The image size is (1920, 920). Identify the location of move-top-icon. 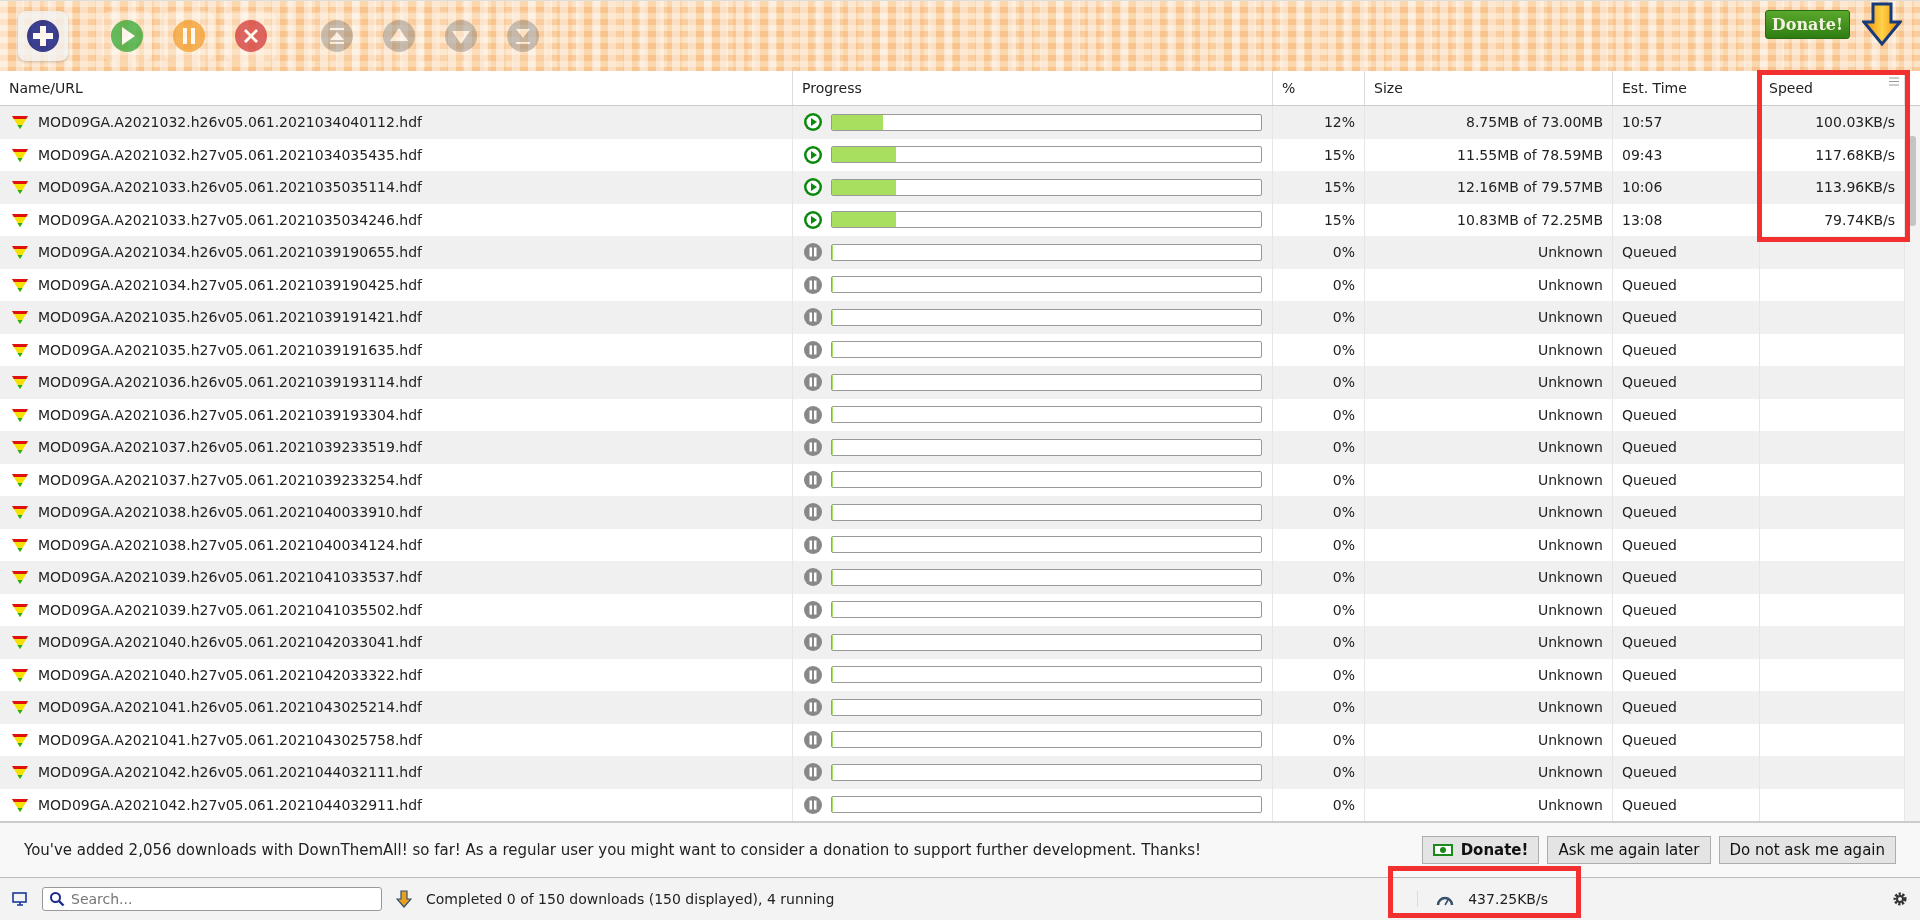
(337, 36).